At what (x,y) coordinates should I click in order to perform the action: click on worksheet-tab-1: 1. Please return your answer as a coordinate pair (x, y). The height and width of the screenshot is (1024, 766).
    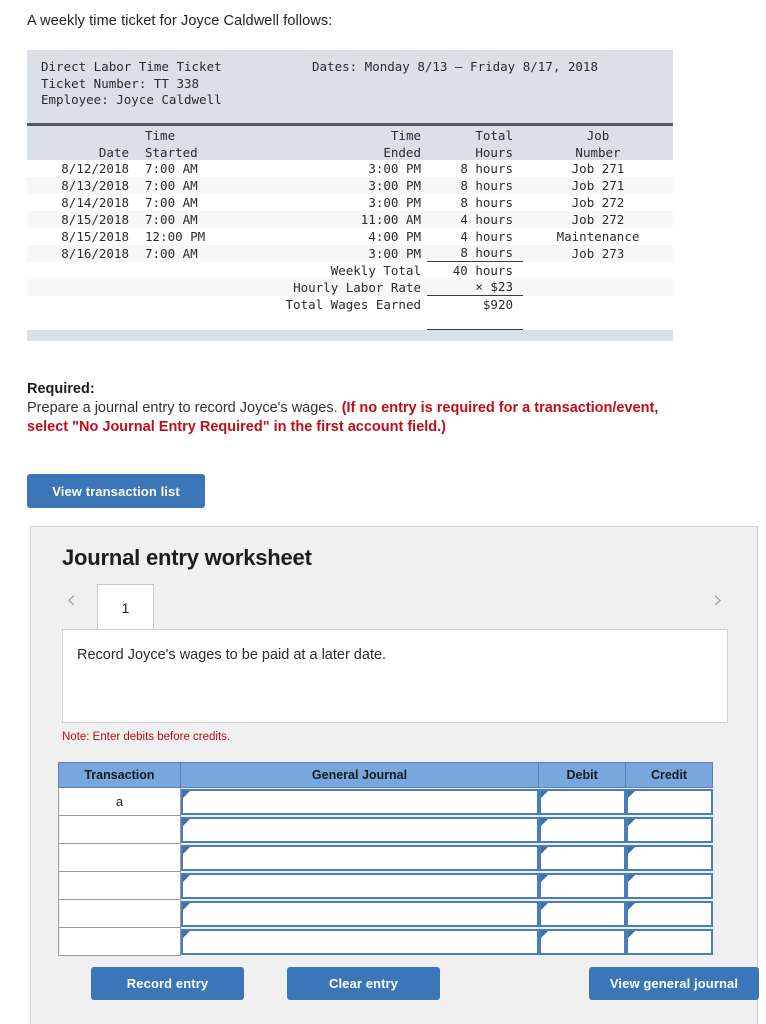
    Looking at the image, I should click on (125, 607).